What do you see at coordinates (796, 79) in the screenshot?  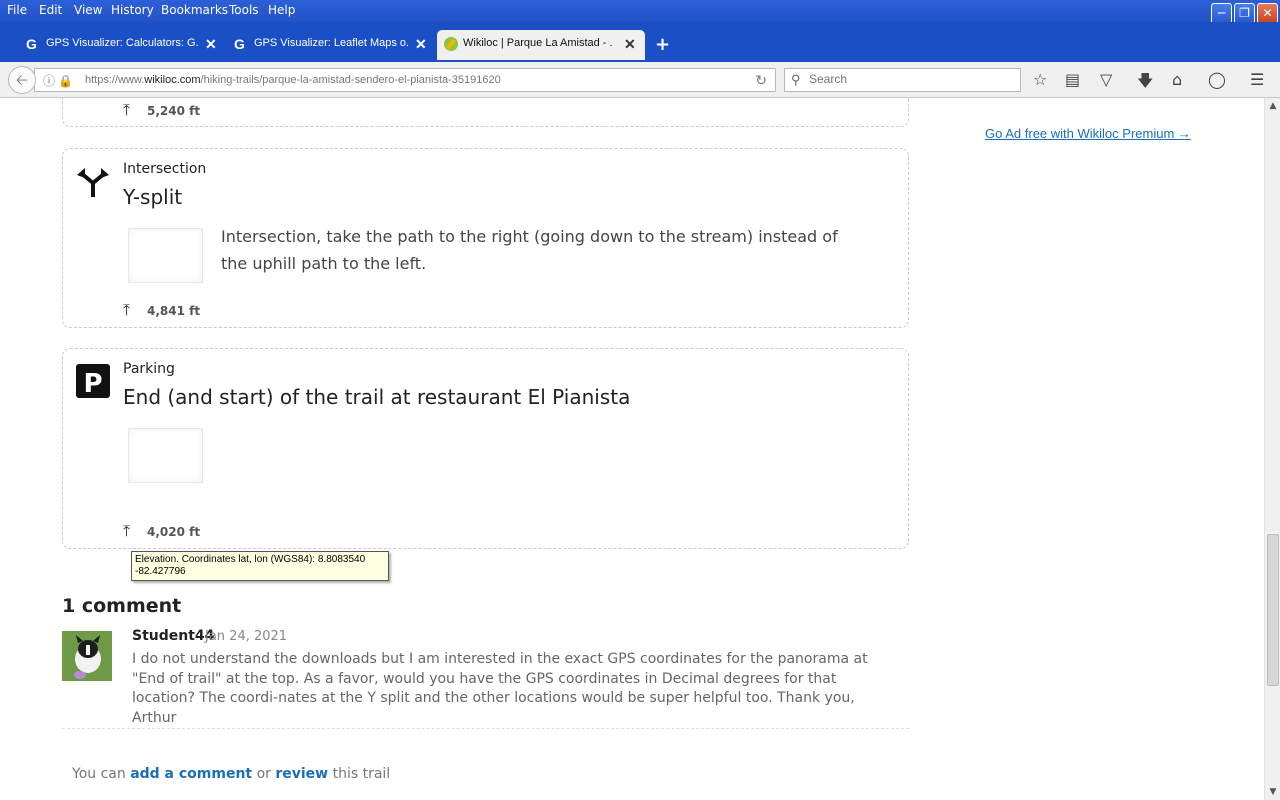 I see `search-icon: ⚲` at bounding box center [796, 79].